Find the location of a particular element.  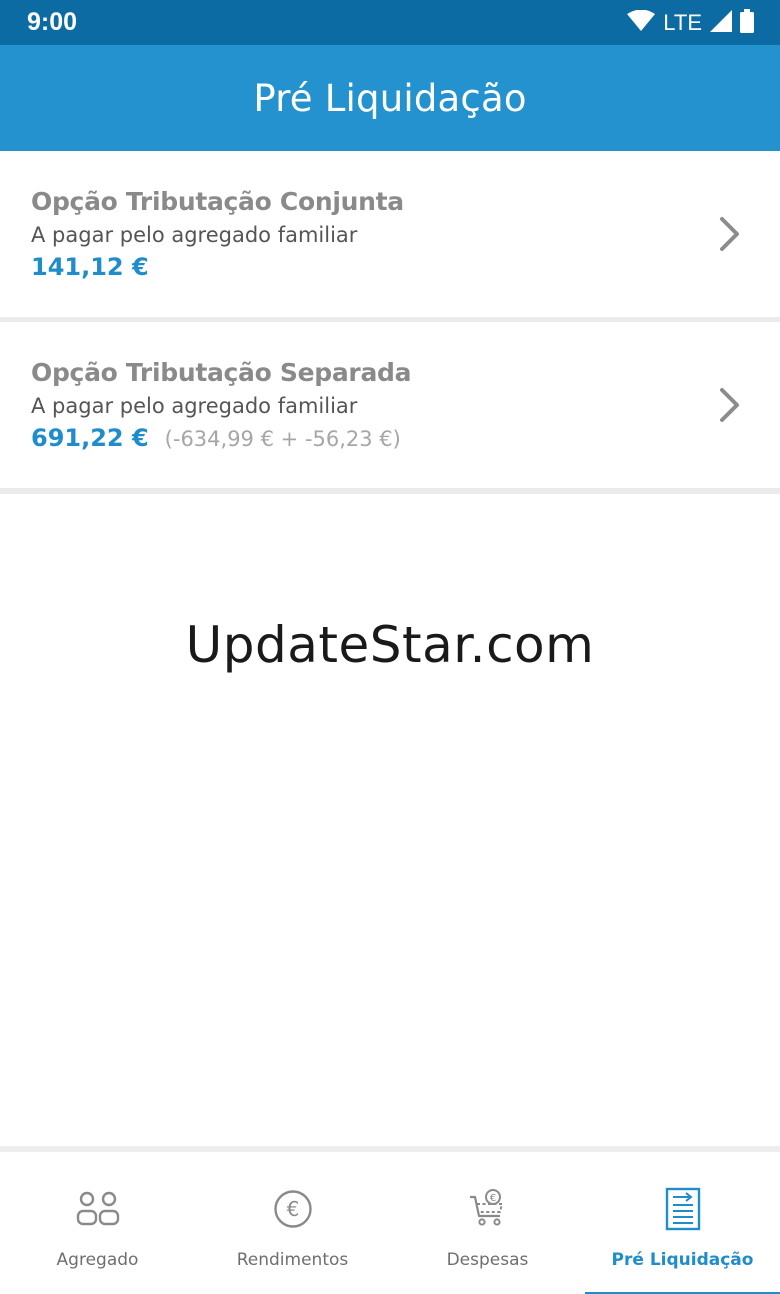

nav-item-despesas: € Despesas is located at coordinates (487, 1223).